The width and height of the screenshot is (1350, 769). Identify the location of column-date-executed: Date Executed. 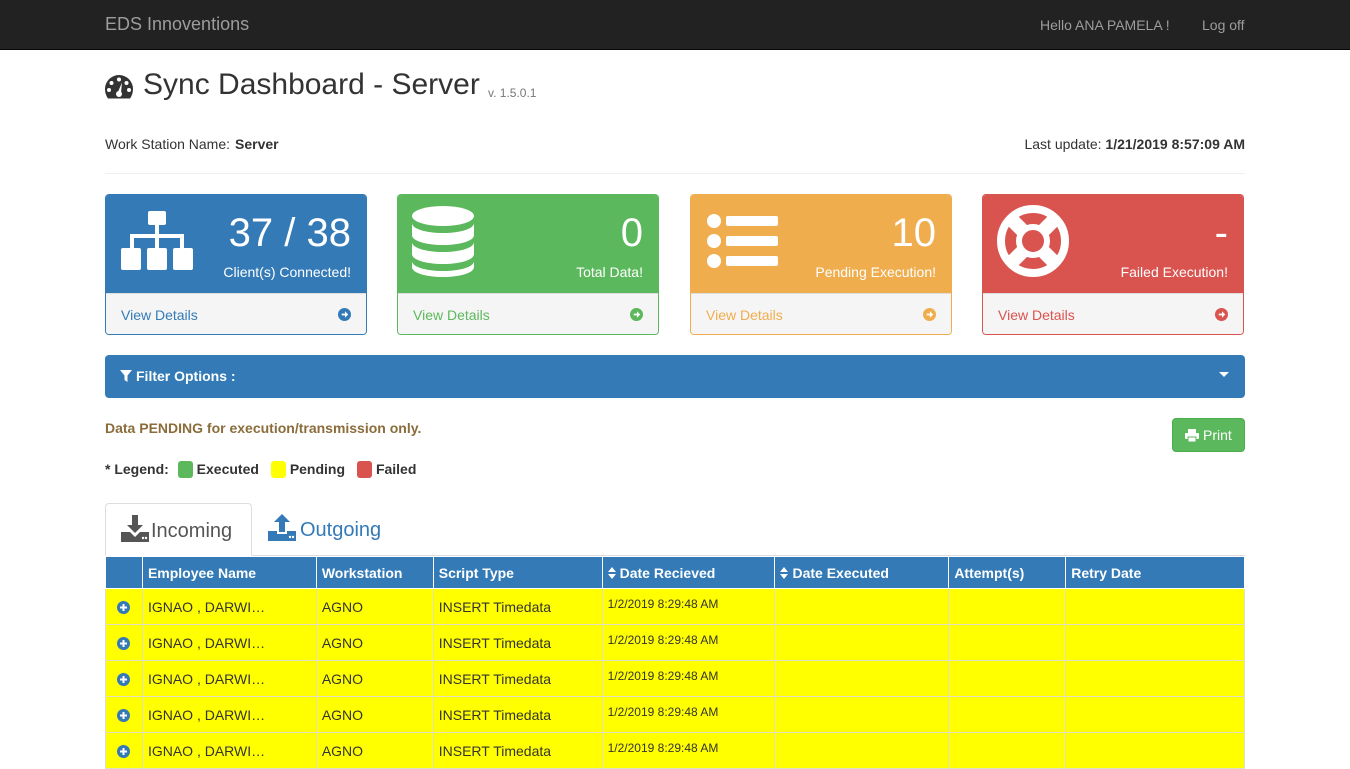
(862, 572).